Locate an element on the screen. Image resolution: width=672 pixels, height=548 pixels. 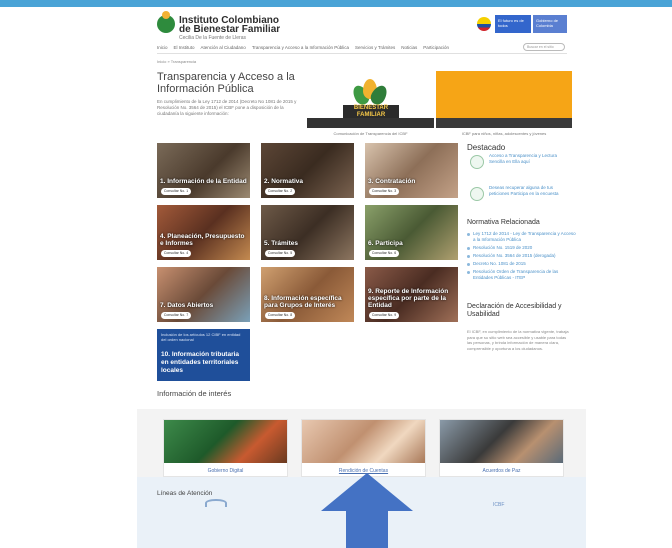
org-name-line2: de Bienestar Familiar is located at coordinates (229, 29).